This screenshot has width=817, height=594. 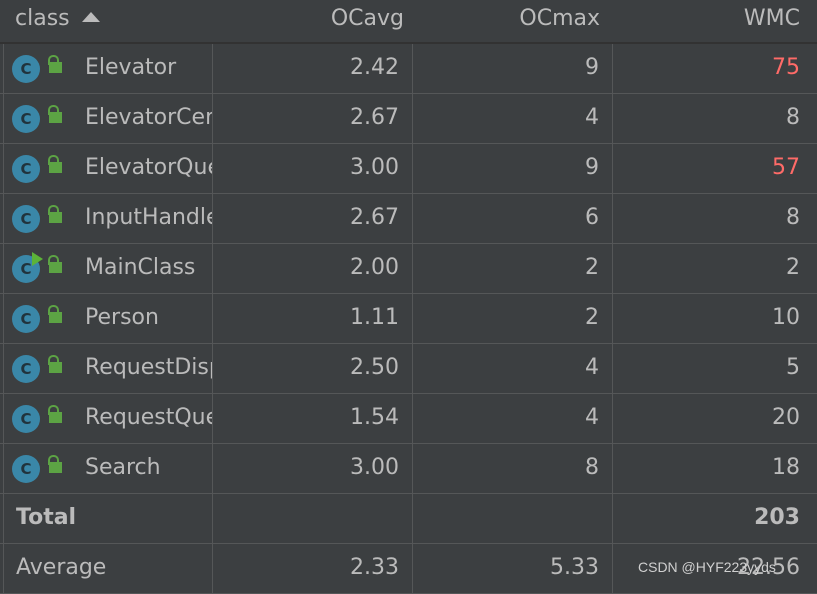 I want to click on ocmax-cell: 8, so click(x=513, y=468).